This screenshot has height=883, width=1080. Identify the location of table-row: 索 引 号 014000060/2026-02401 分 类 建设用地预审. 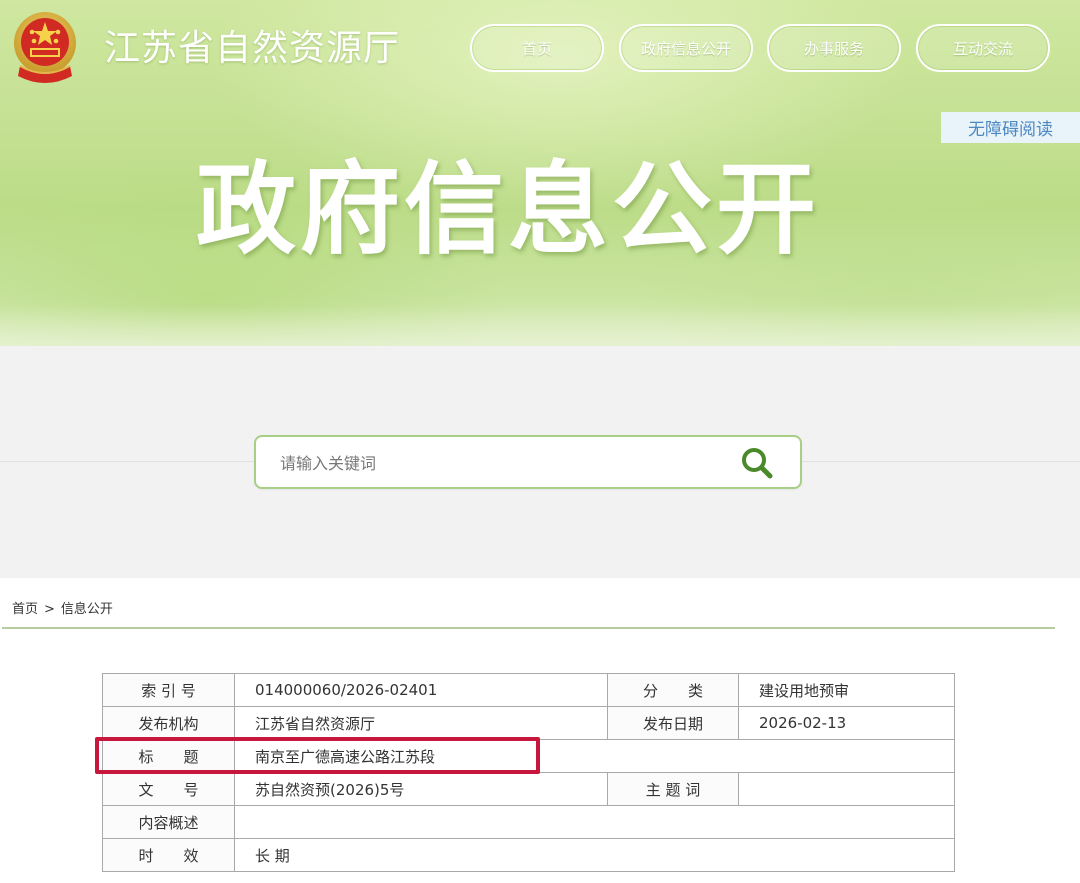
(528, 690).